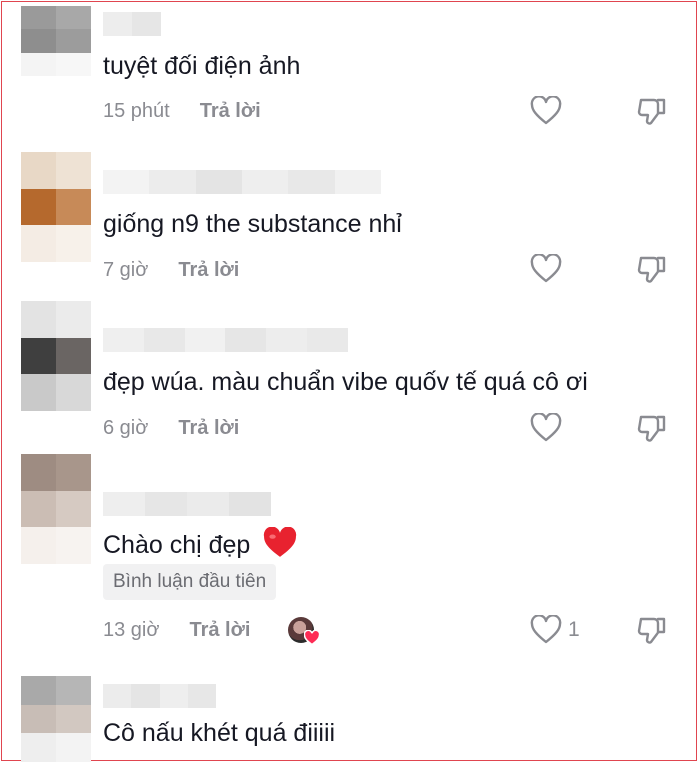  What do you see at coordinates (177, 545) in the screenshot?
I see `comment-text: Chào chị đẹp` at bounding box center [177, 545].